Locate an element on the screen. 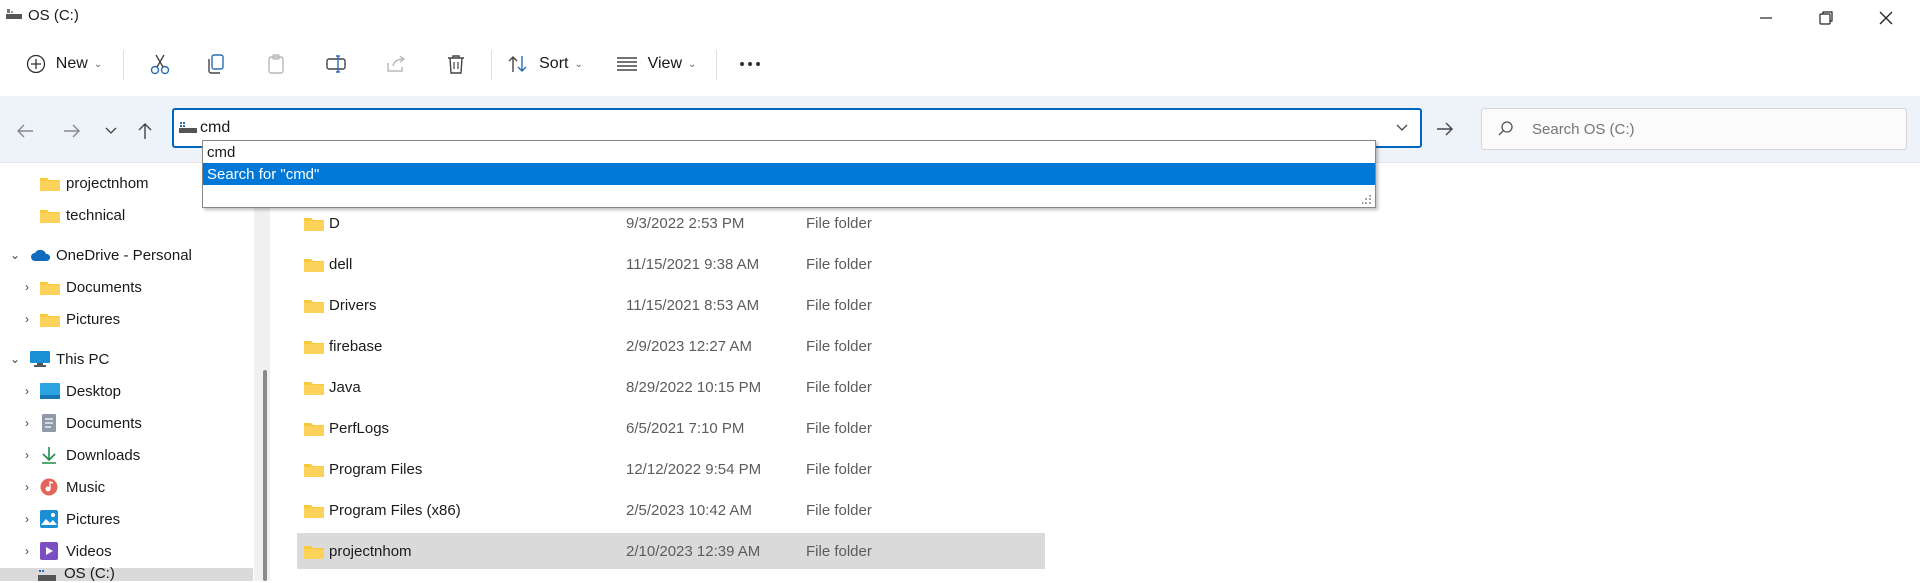 The height and width of the screenshot is (583, 1920). autocomplete-item-search: Search for "cmd" is located at coordinates (789, 174).